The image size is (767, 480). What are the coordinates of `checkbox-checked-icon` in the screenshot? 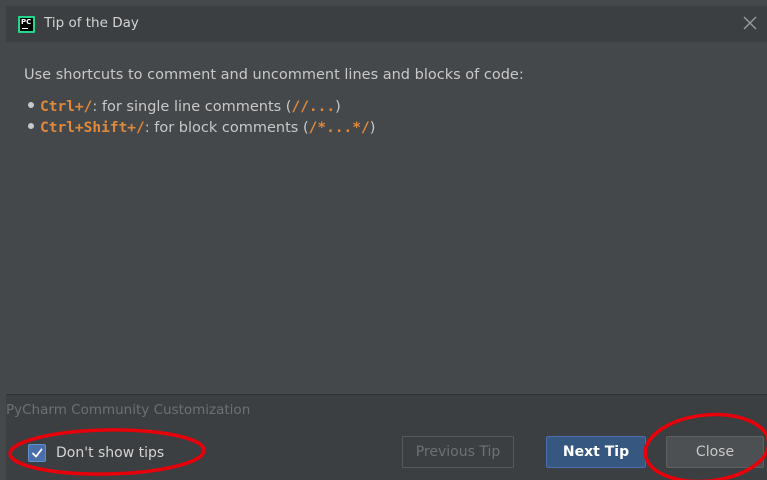 It's located at (37, 453).